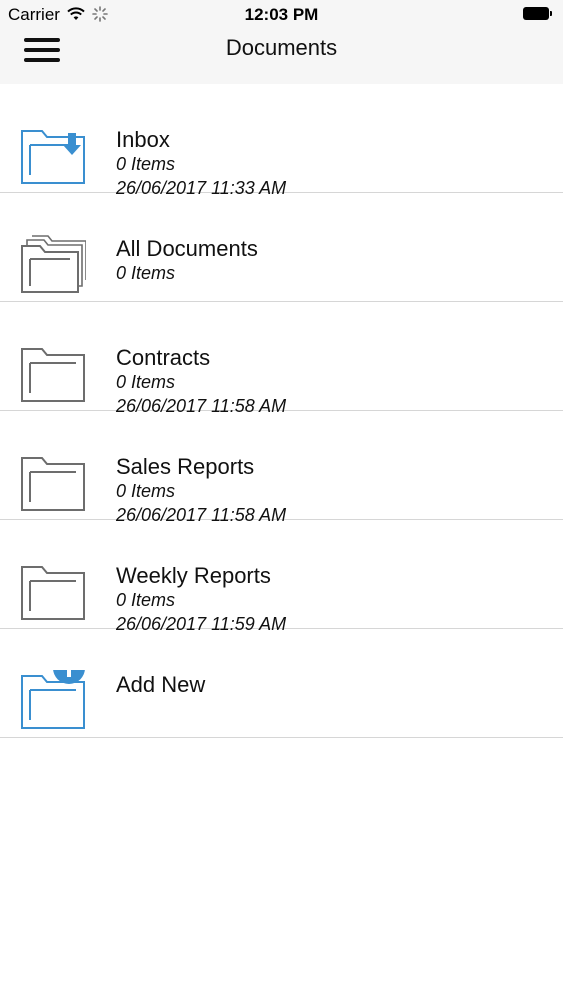  What do you see at coordinates (53, 699) in the screenshot?
I see `add-folder-icon` at bounding box center [53, 699].